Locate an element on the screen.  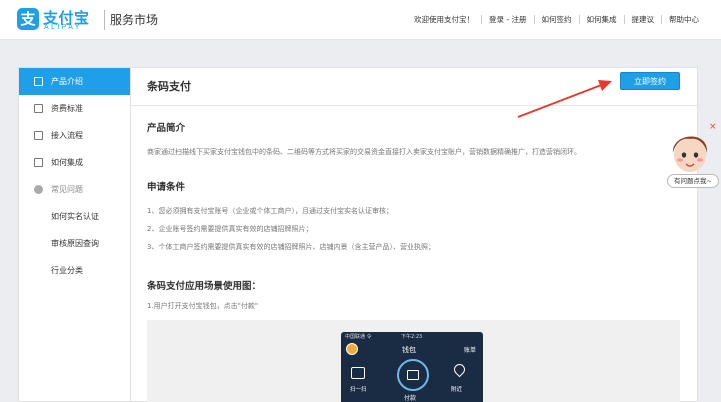
condition-item: 1、您必须拥有支付宝账号（企业或个体工商户），且通过支付宝实名认证审核； is located at coordinates (270, 211).